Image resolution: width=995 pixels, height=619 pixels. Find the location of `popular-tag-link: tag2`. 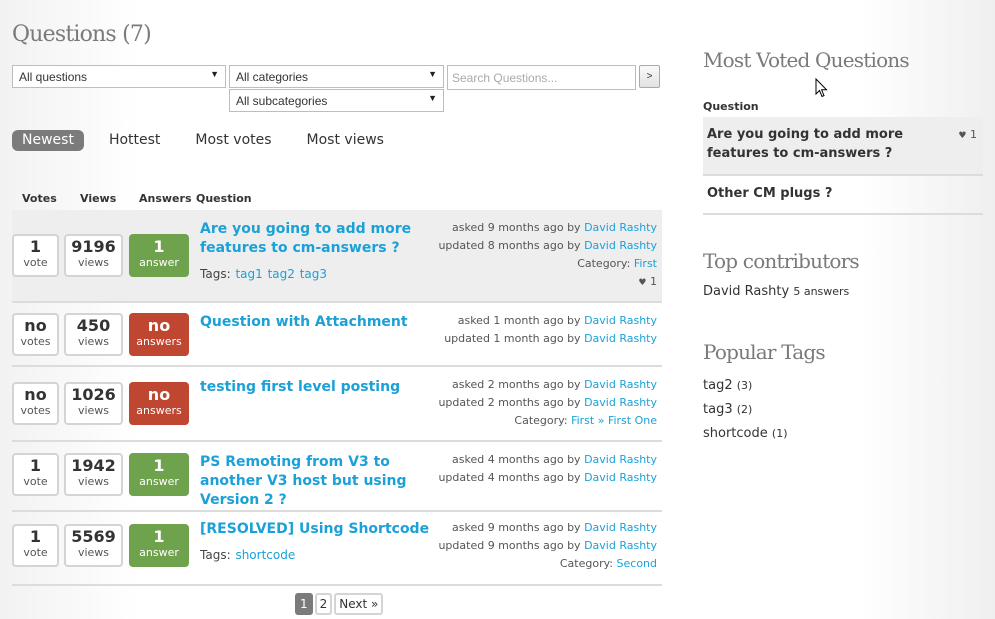

popular-tag-link: tag2 is located at coordinates (718, 385).